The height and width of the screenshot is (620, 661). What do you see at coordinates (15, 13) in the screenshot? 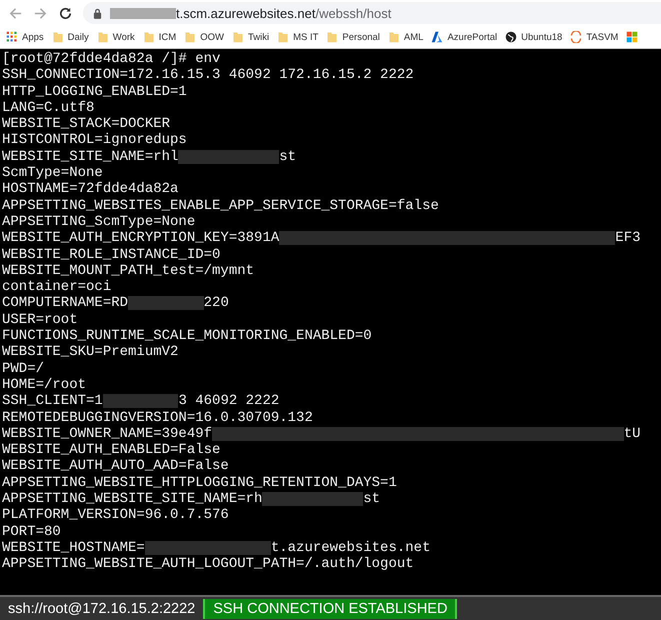
I see `back-icon` at bounding box center [15, 13].